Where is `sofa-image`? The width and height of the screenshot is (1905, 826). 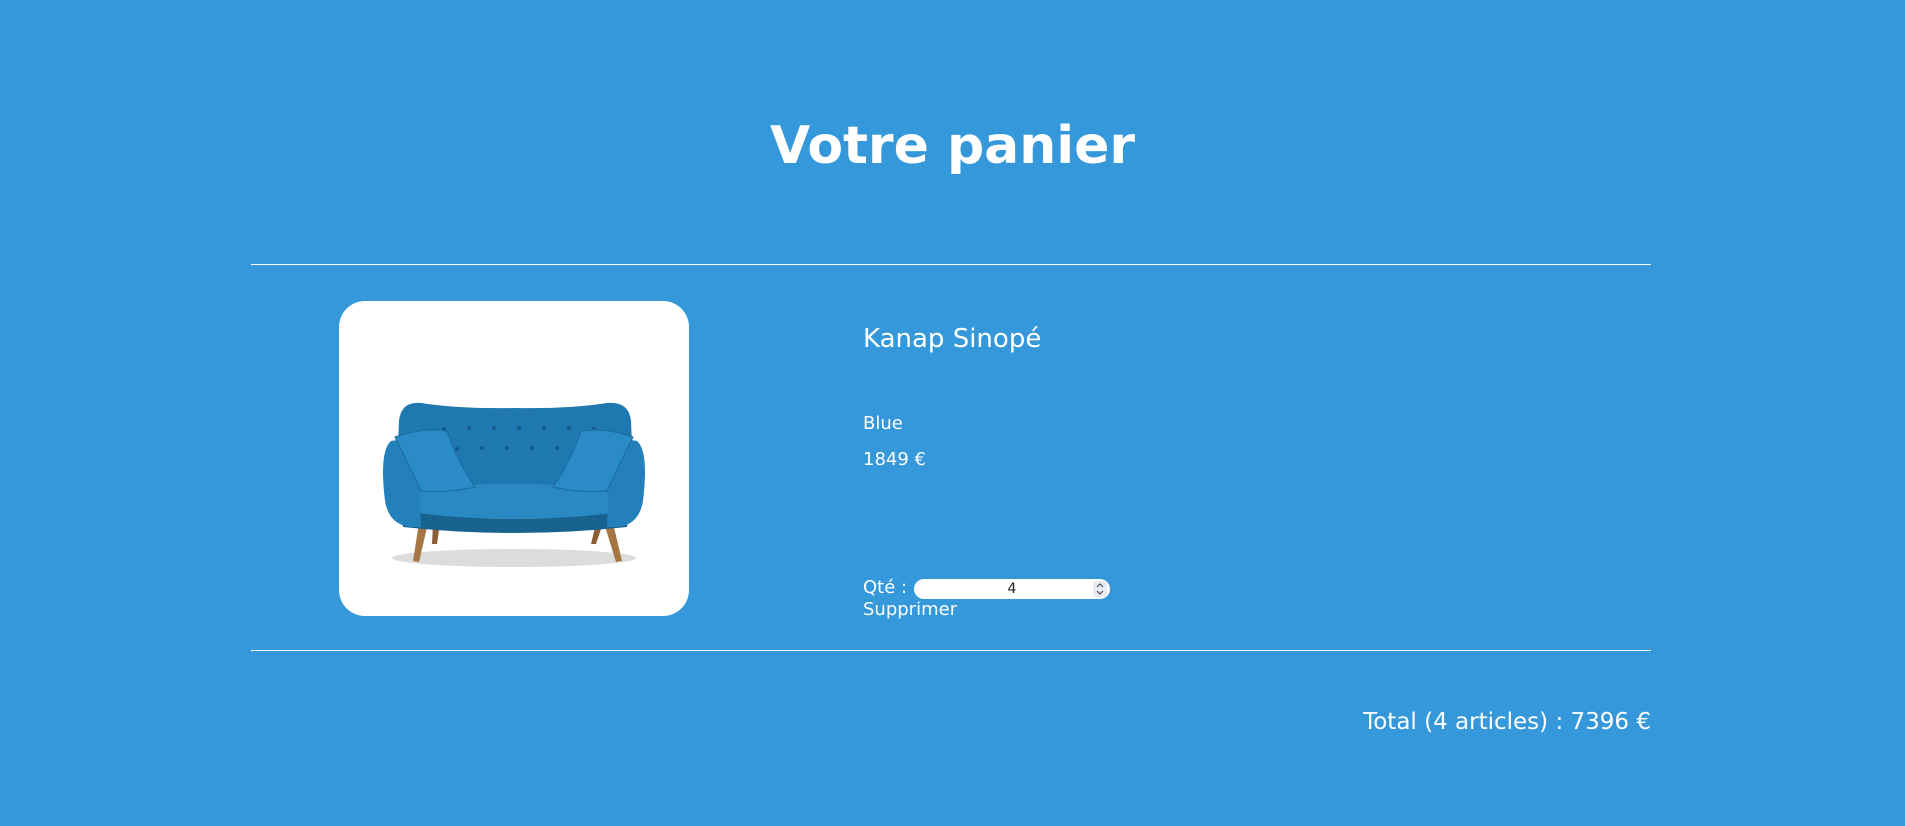 sofa-image is located at coordinates (514, 484).